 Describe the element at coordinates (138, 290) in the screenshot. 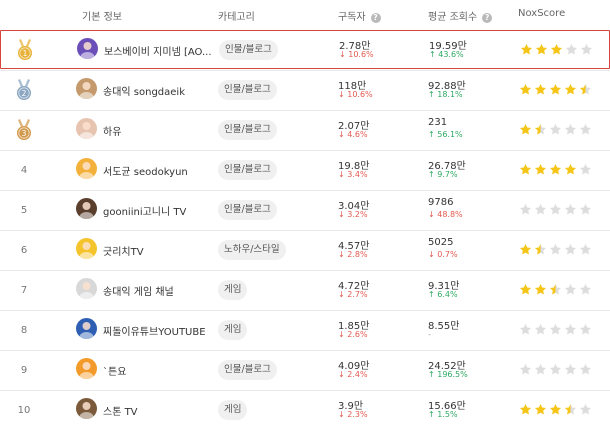

I see `channel-name-link: 송대익 게임 채널` at that location.